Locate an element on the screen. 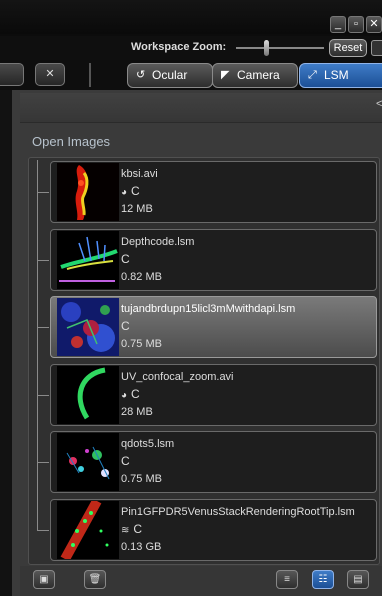 This screenshot has width=382, height=596. image-name: kbsi.avi is located at coordinates (139, 174).